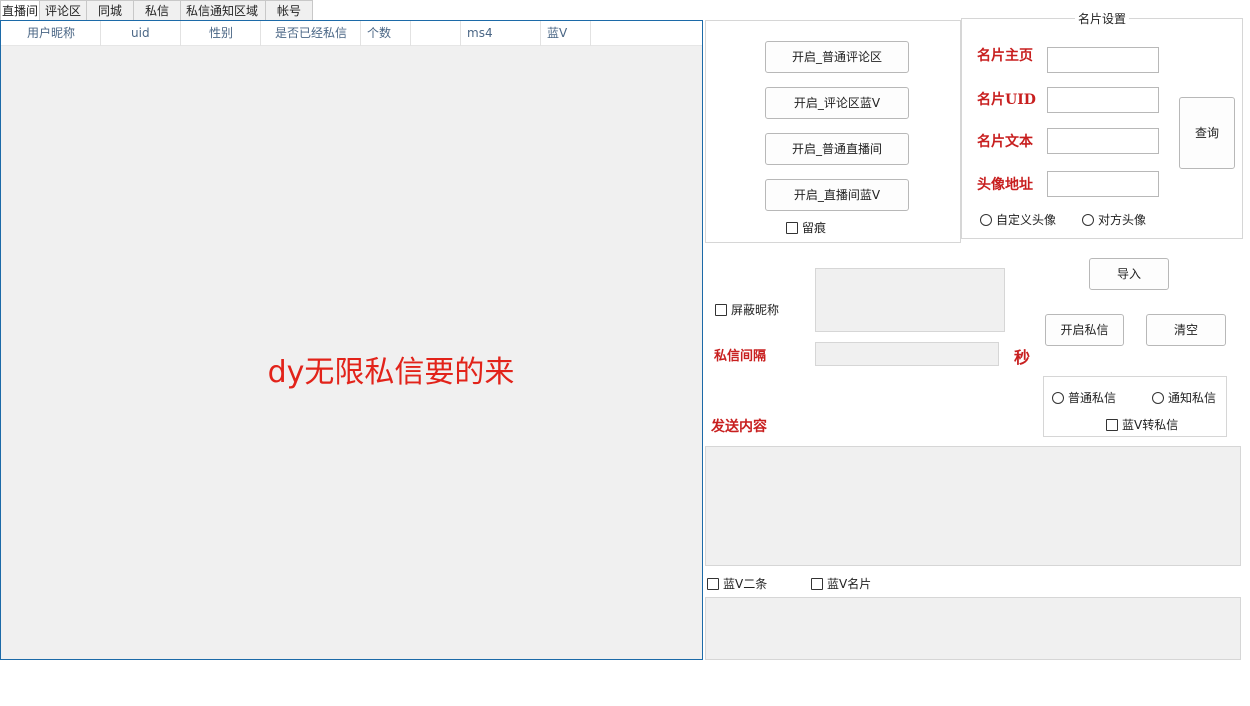 The image size is (1250, 706). Describe the element at coordinates (1103, 60) in the screenshot. I see `card-home-input` at that location.